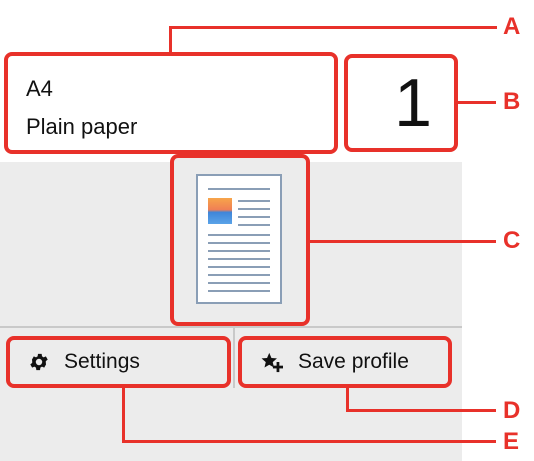 The image size is (534, 461). I want to click on callout-c-line, so click(403, 241).